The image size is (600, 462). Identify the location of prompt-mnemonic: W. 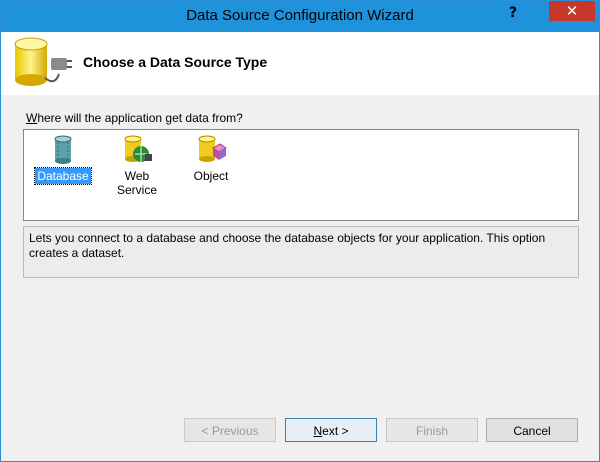
(32, 118).